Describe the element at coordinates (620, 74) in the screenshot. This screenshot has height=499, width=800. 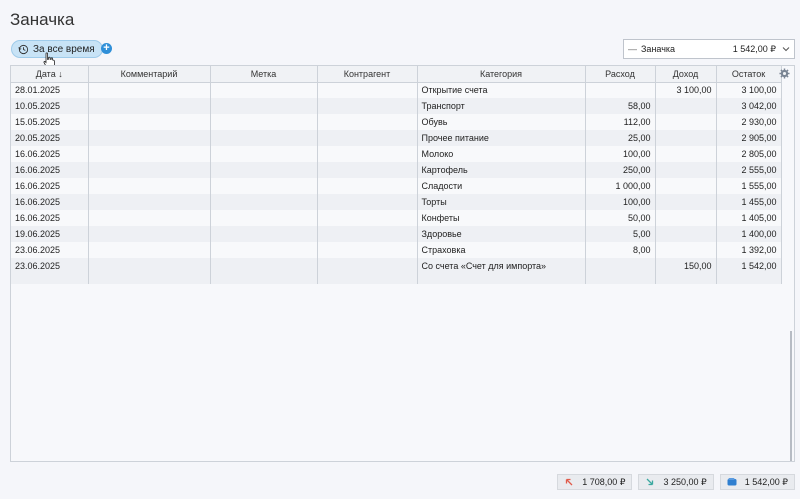
I see `column-expense-header: Расход` at that location.